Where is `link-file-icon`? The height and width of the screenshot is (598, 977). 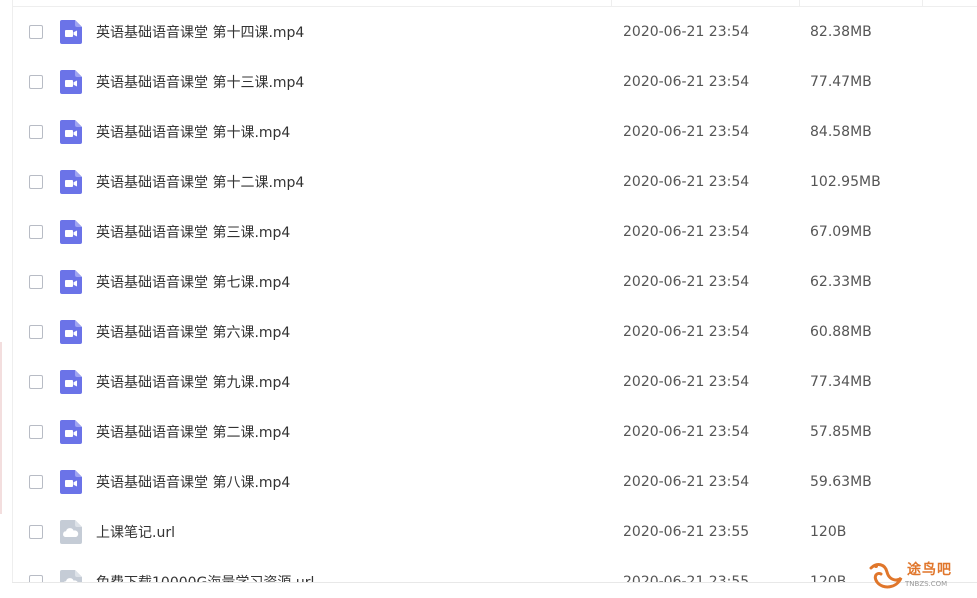 link-file-icon is located at coordinates (71, 532).